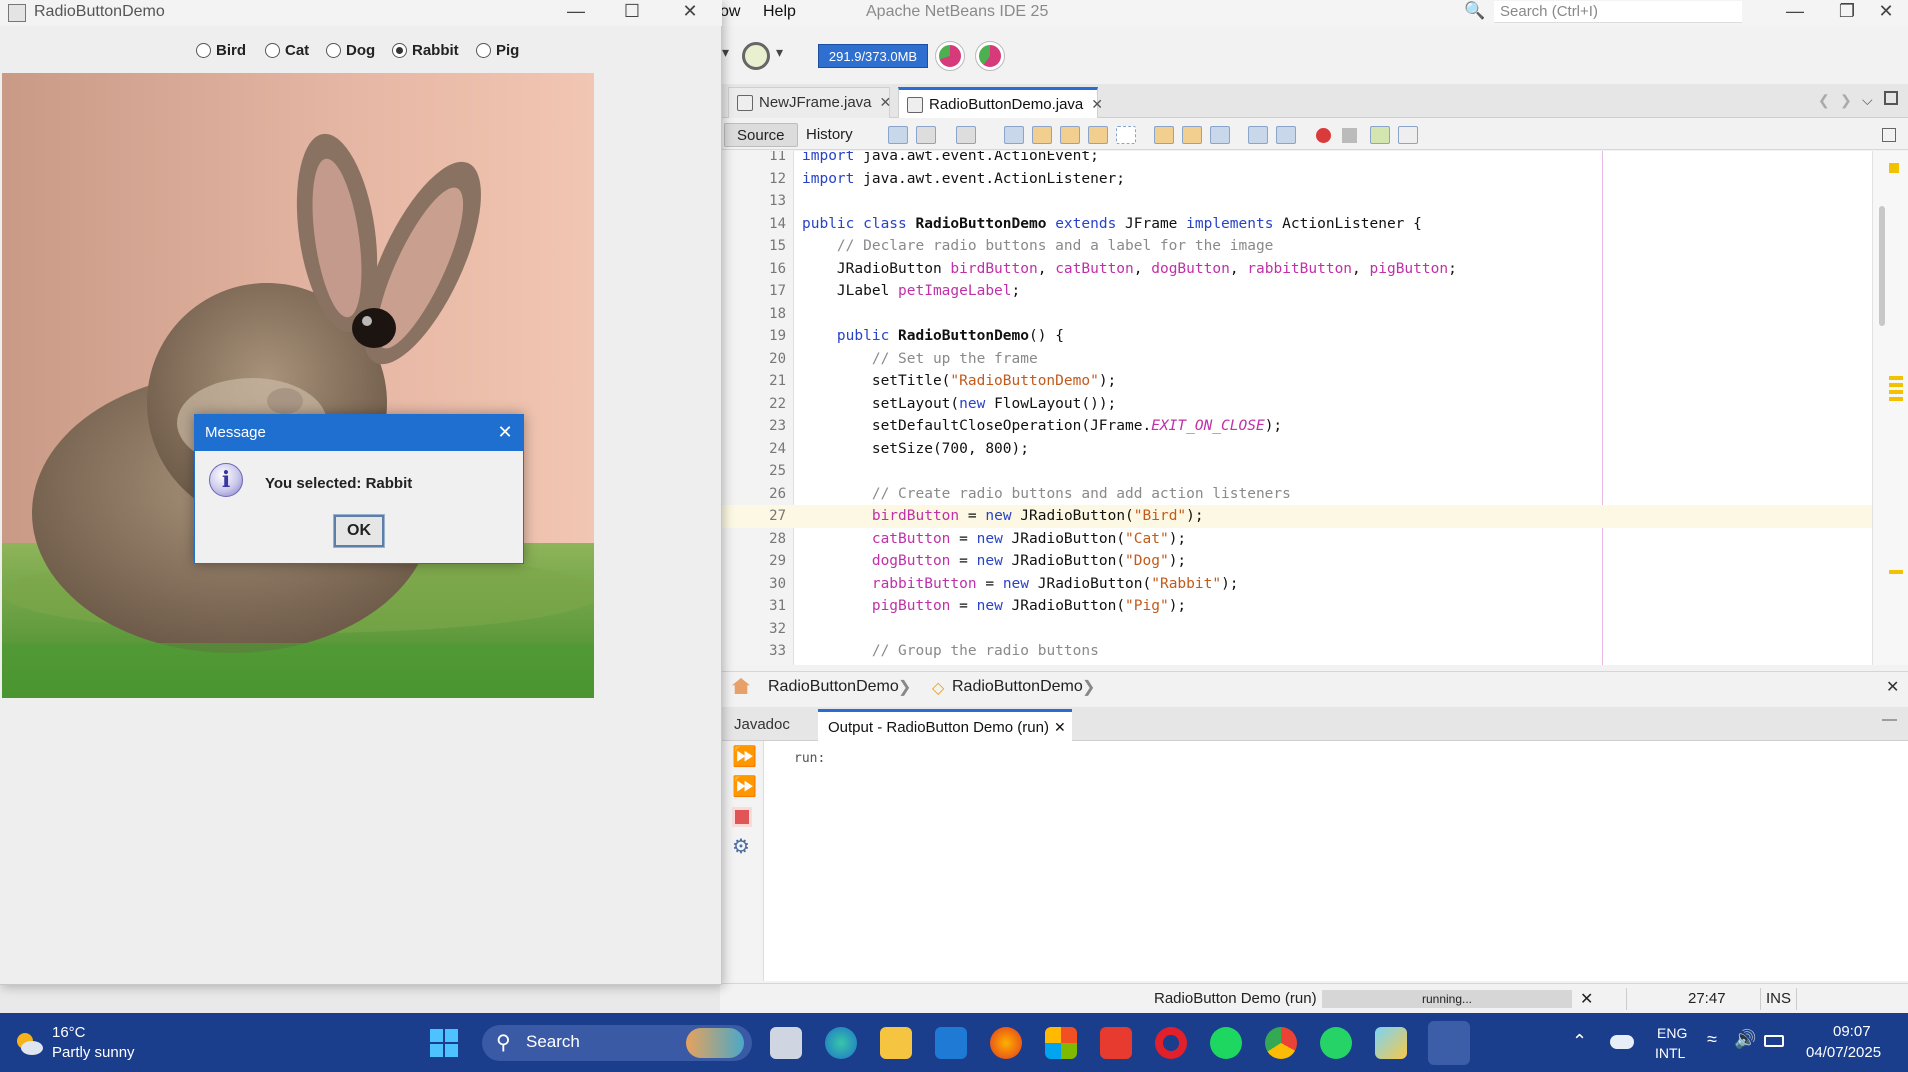 This screenshot has height=1072, width=1908. I want to click on uncomment-icon, so click(1408, 135).